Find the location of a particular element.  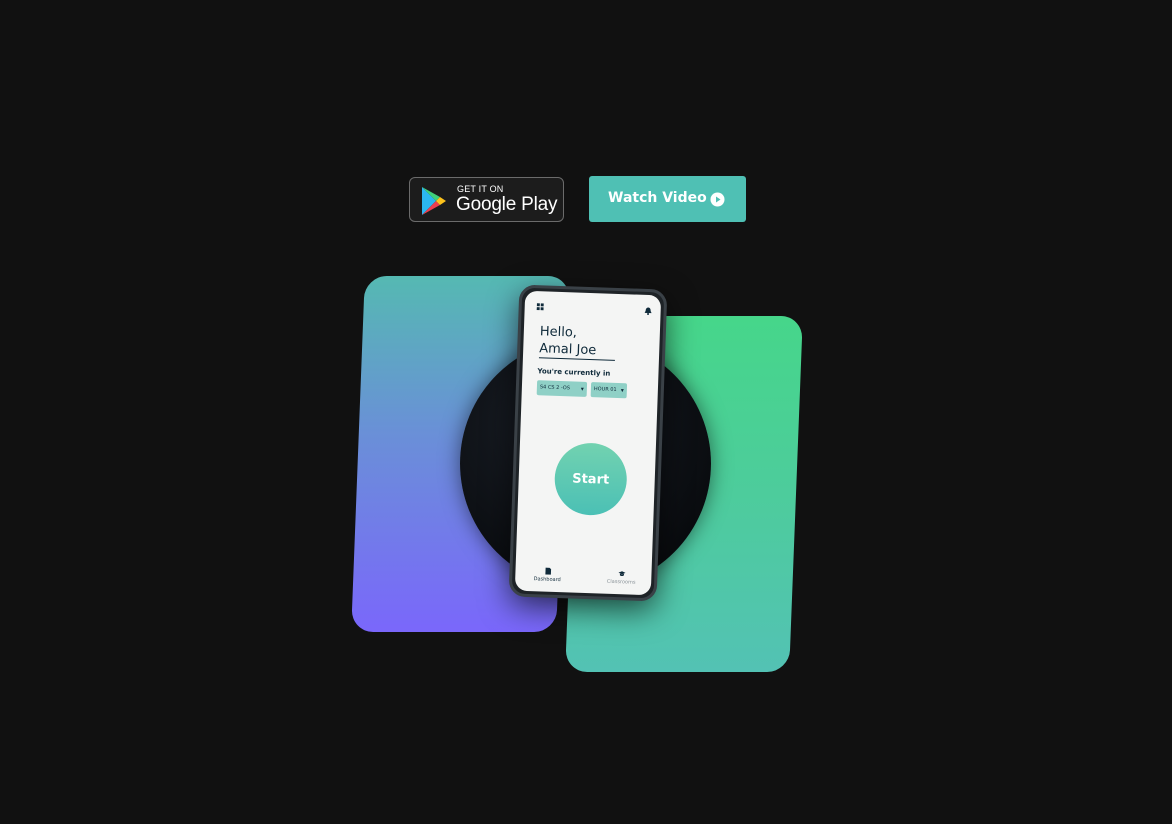

store-big-text: Google Play is located at coordinates (507, 204).